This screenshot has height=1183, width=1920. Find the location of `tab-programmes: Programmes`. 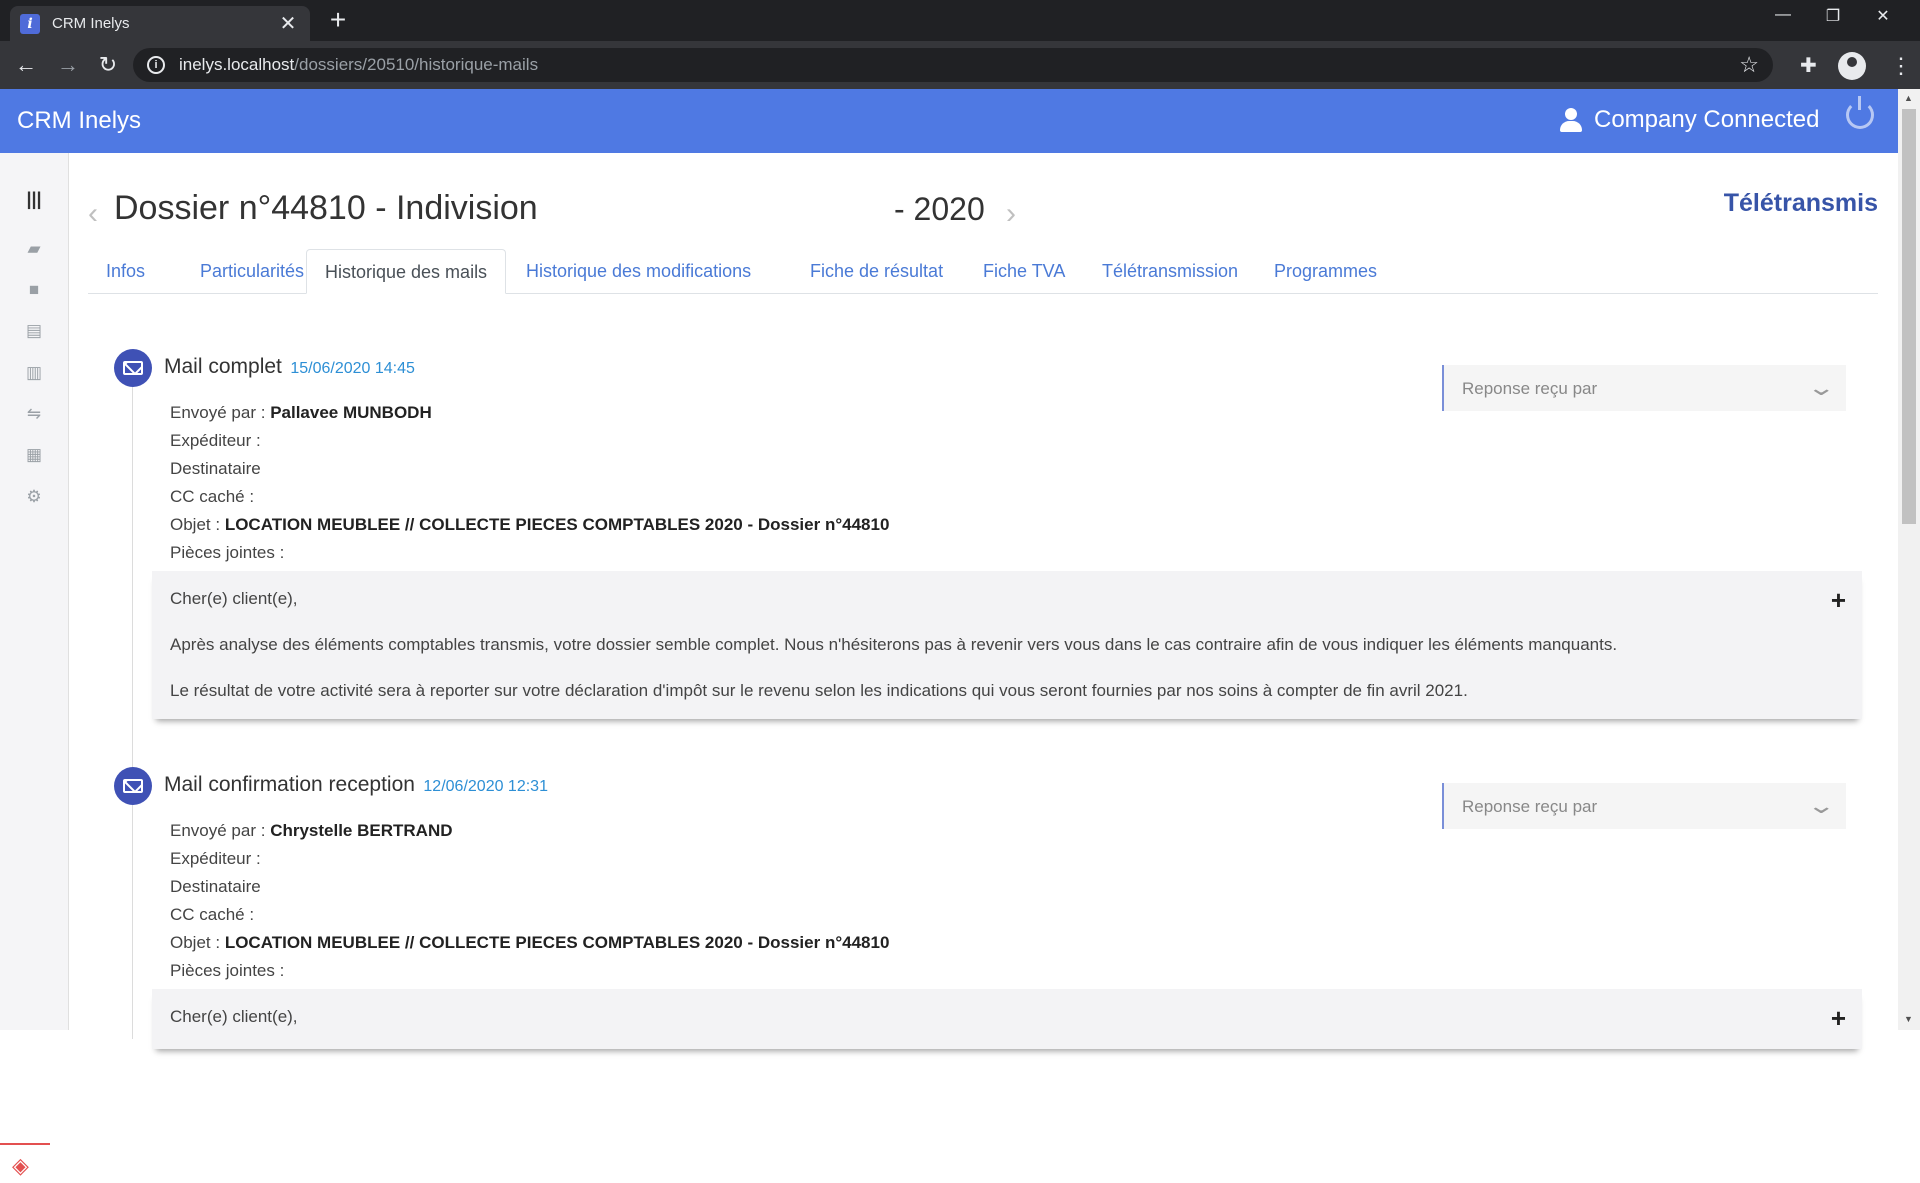

tab-programmes: Programmes is located at coordinates (1325, 271).